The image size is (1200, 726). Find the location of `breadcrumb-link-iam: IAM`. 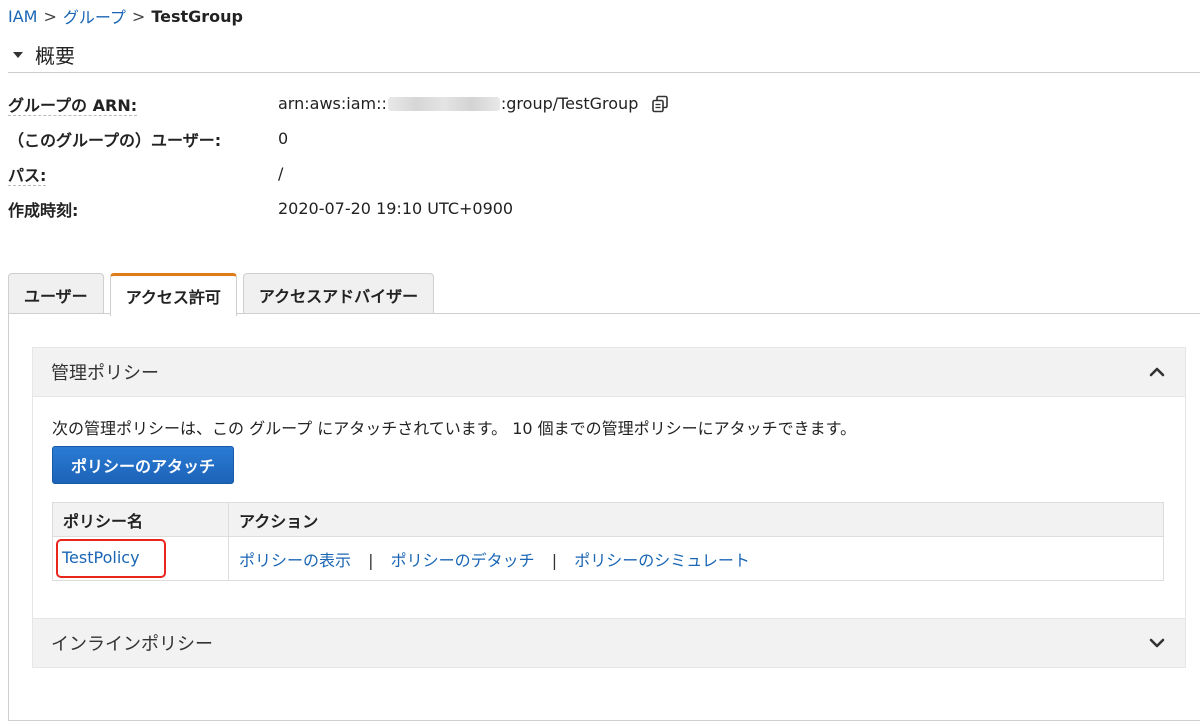

breadcrumb-link-iam: IAM is located at coordinates (22, 16).